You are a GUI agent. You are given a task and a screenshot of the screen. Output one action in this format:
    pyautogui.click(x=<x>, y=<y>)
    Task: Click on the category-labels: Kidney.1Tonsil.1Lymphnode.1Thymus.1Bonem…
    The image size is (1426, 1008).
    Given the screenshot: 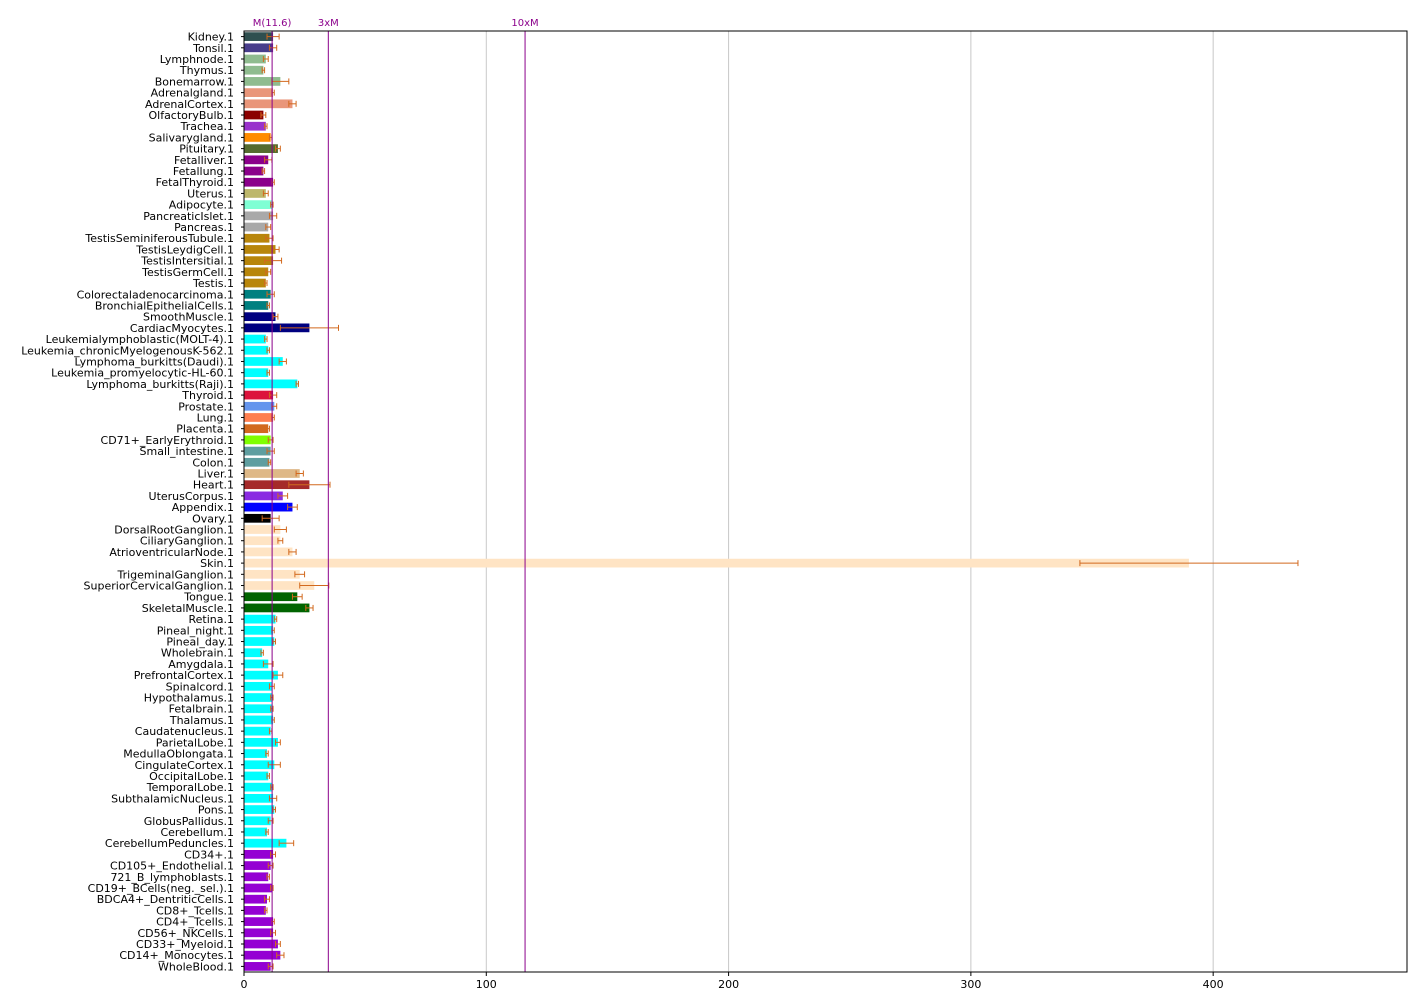 What is the action you would take?
    pyautogui.click(x=132, y=502)
    